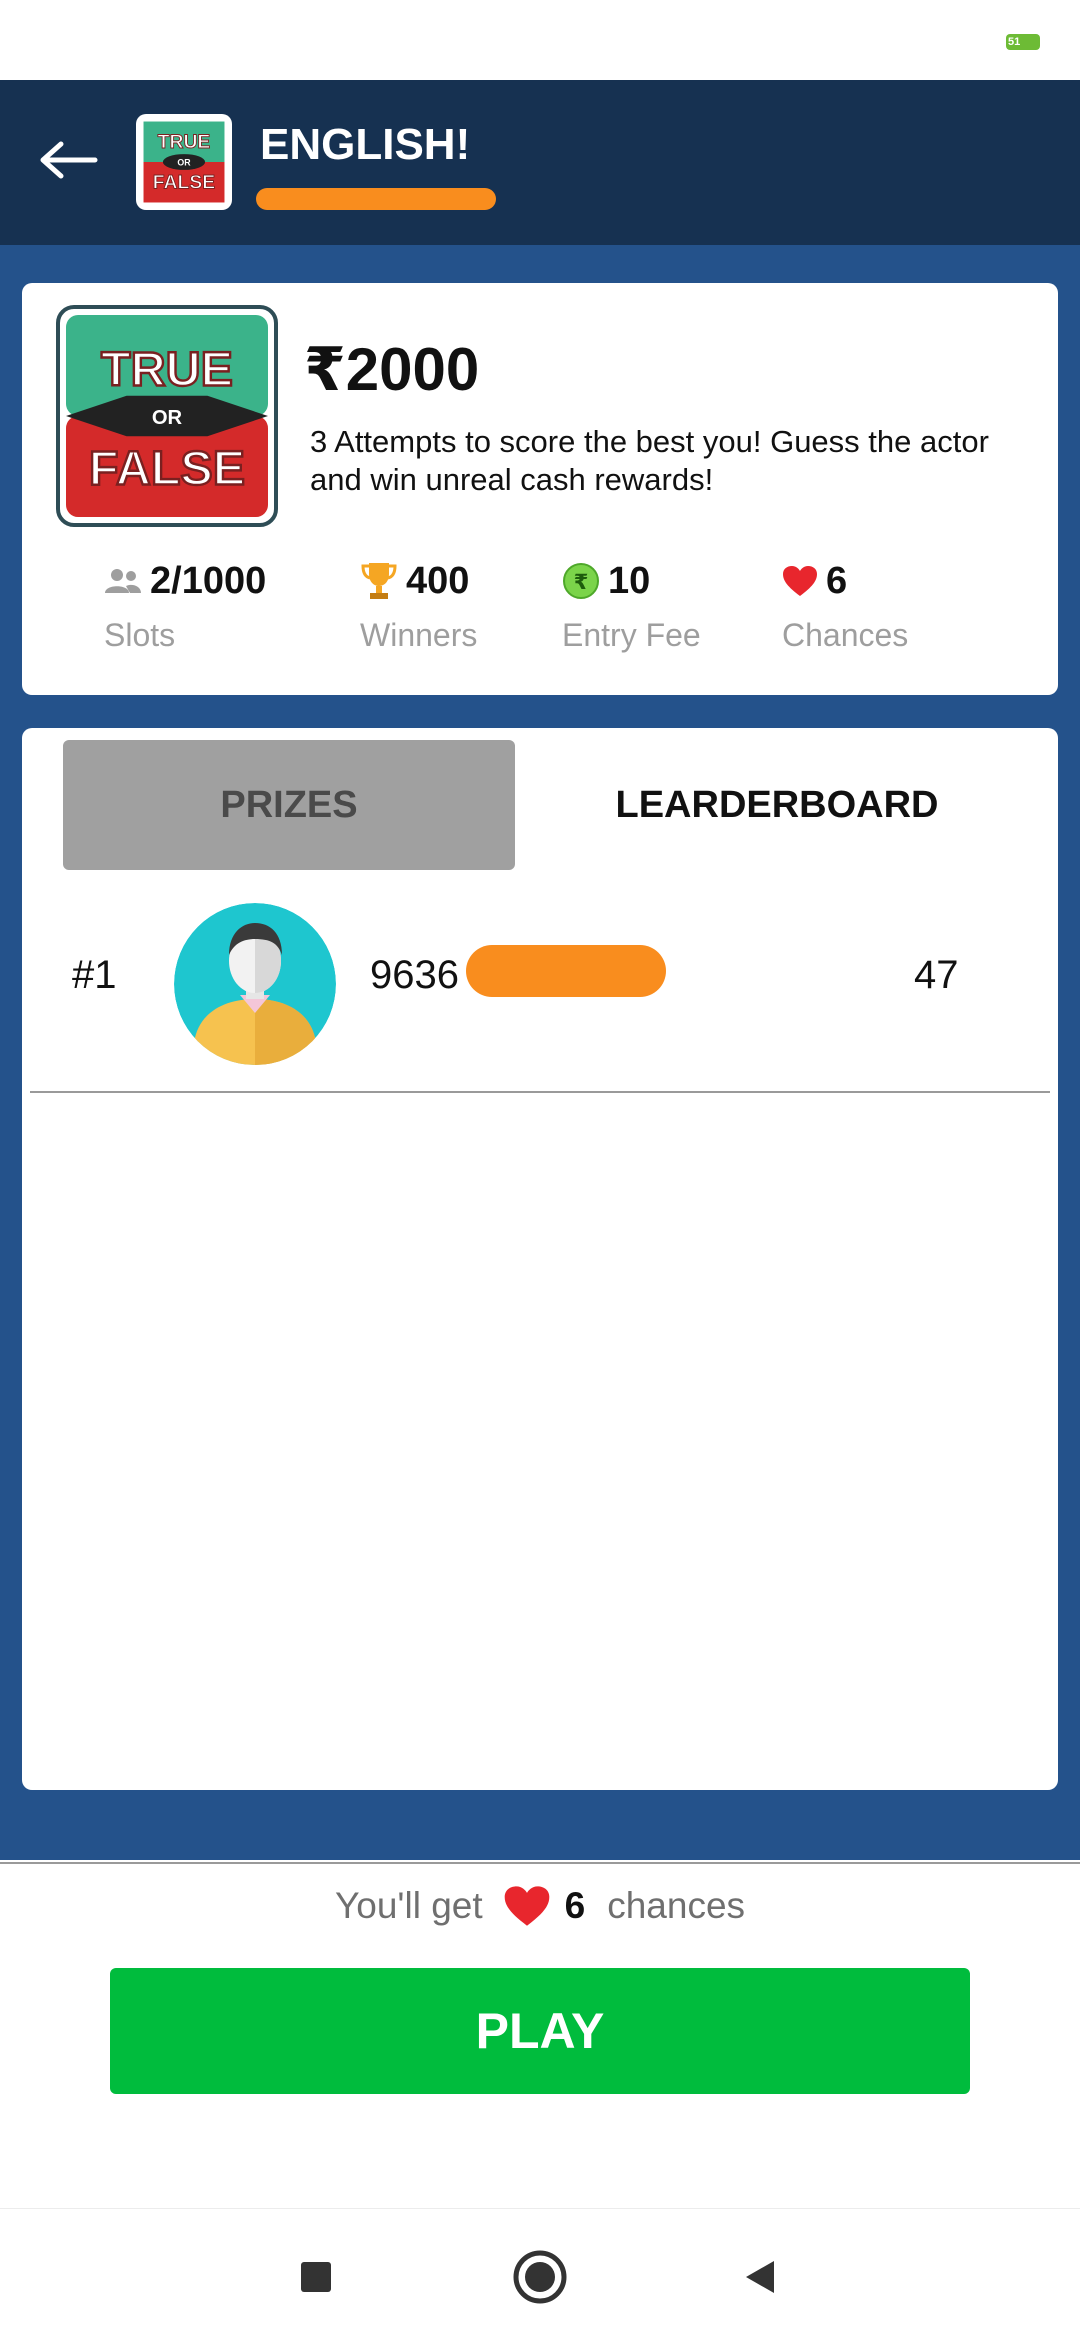  What do you see at coordinates (392, 369) in the screenshot?
I see `prize-amount: ₹2000` at bounding box center [392, 369].